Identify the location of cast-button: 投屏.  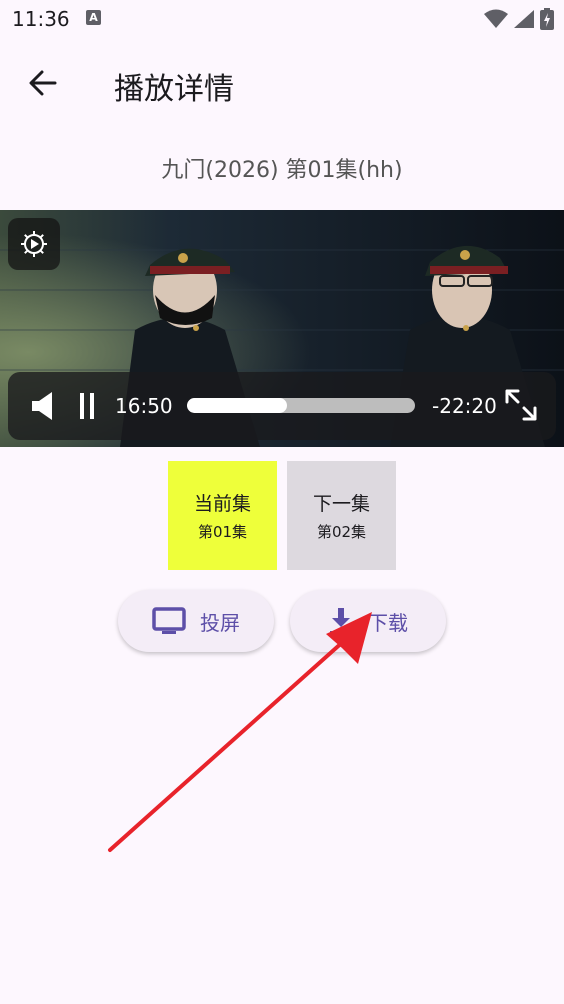
(196, 621).